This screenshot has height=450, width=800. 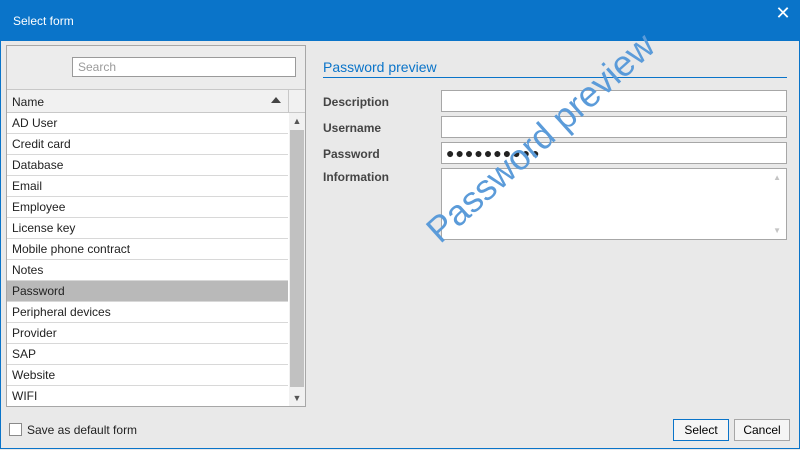 What do you see at coordinates (762, 430) in the screenshot?
I see `cancel-button: Cancel` at bounding box center [762, 430].